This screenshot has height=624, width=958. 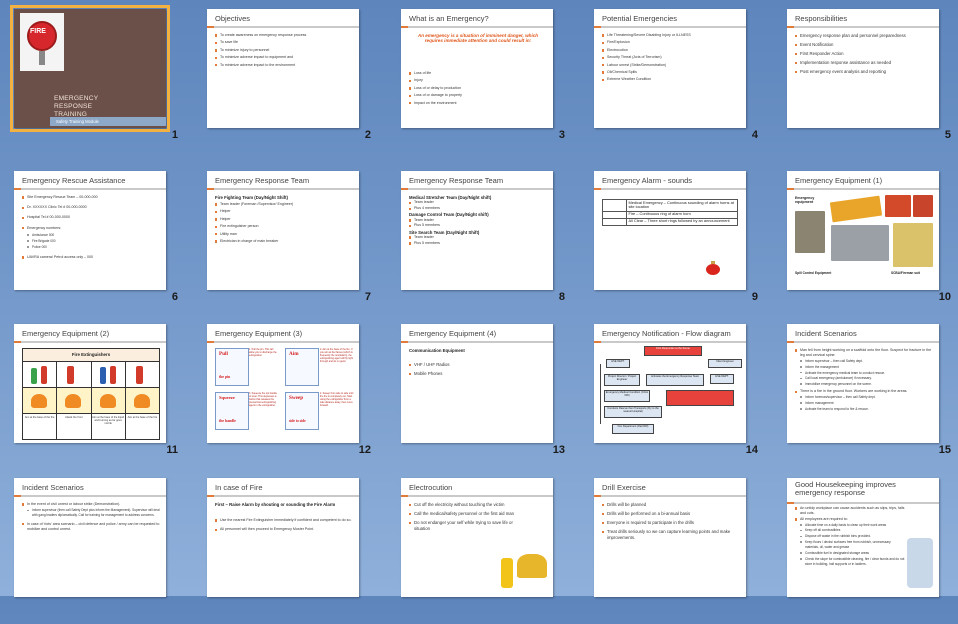 I want to click on slide-number: 5, so click(x=947, y=135).